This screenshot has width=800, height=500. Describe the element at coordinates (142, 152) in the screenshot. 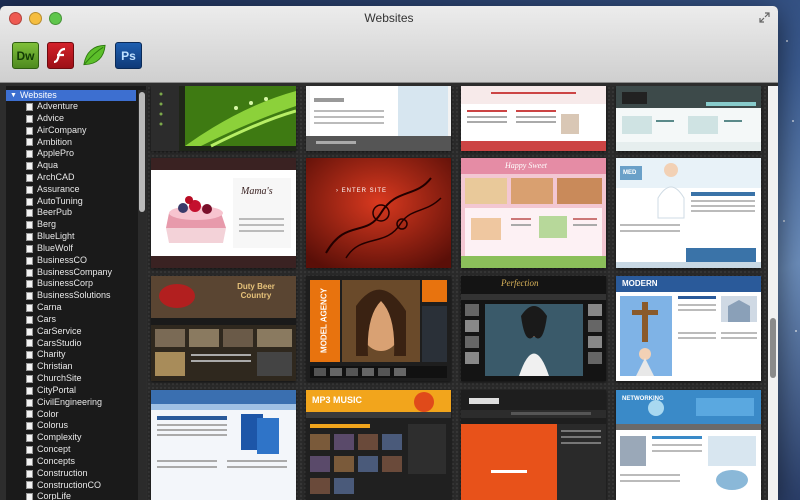

I see `sidebar-scroll-thumb` at that location.